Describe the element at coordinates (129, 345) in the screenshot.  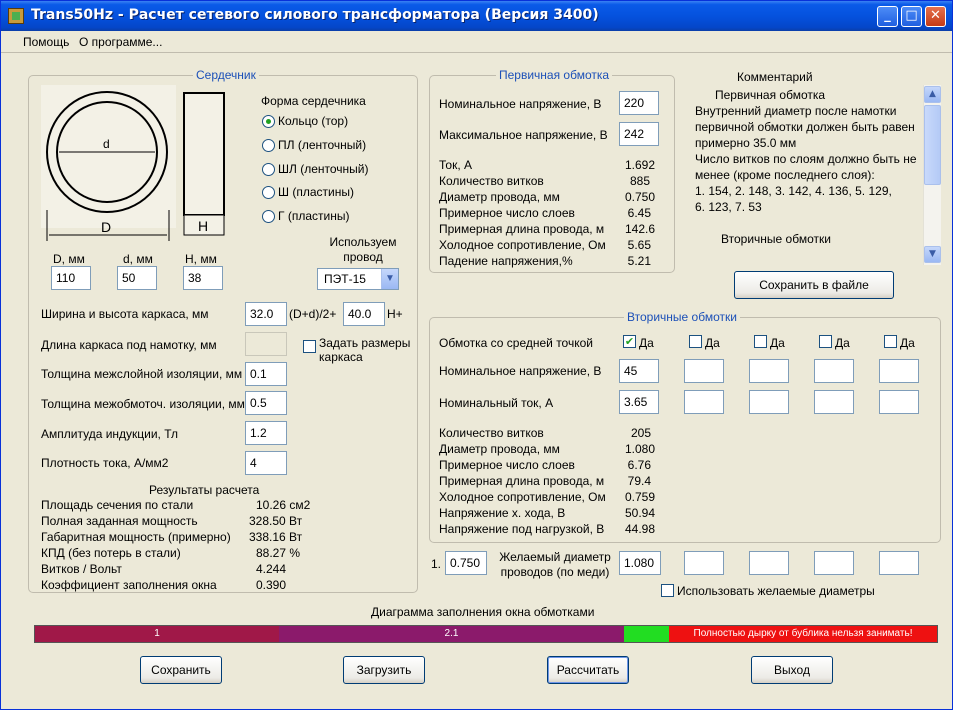
I see `frame-length-label: Длина каркаса под намотку, мм` at that location.